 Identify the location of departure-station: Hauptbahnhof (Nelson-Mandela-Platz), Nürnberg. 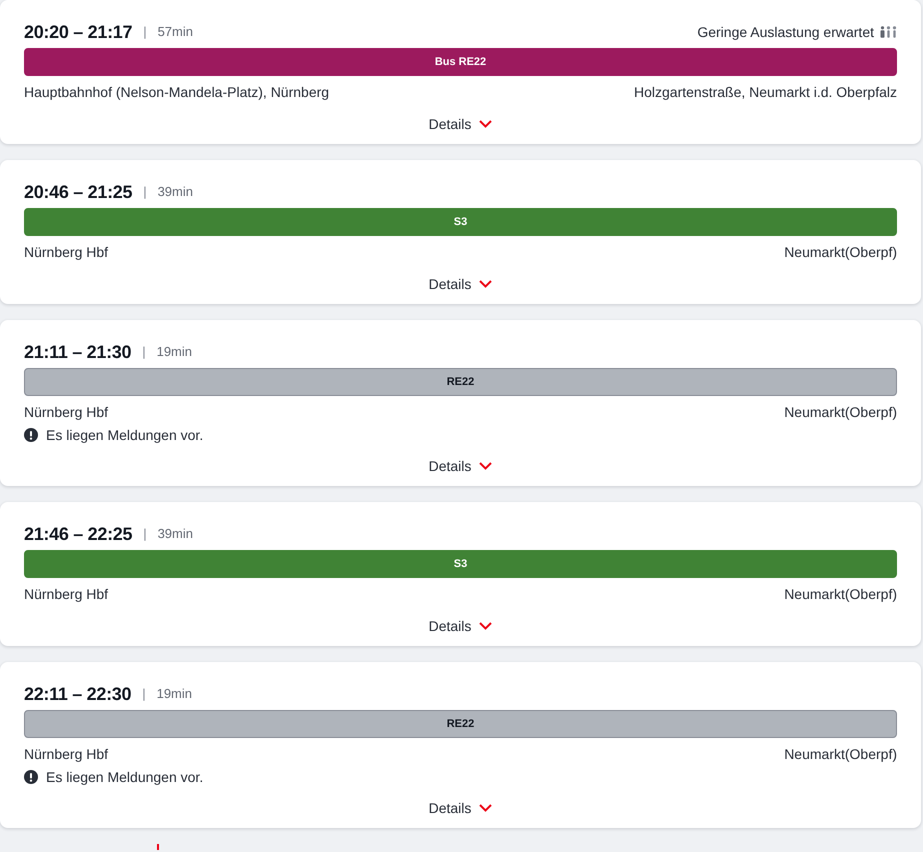
(177, 92).